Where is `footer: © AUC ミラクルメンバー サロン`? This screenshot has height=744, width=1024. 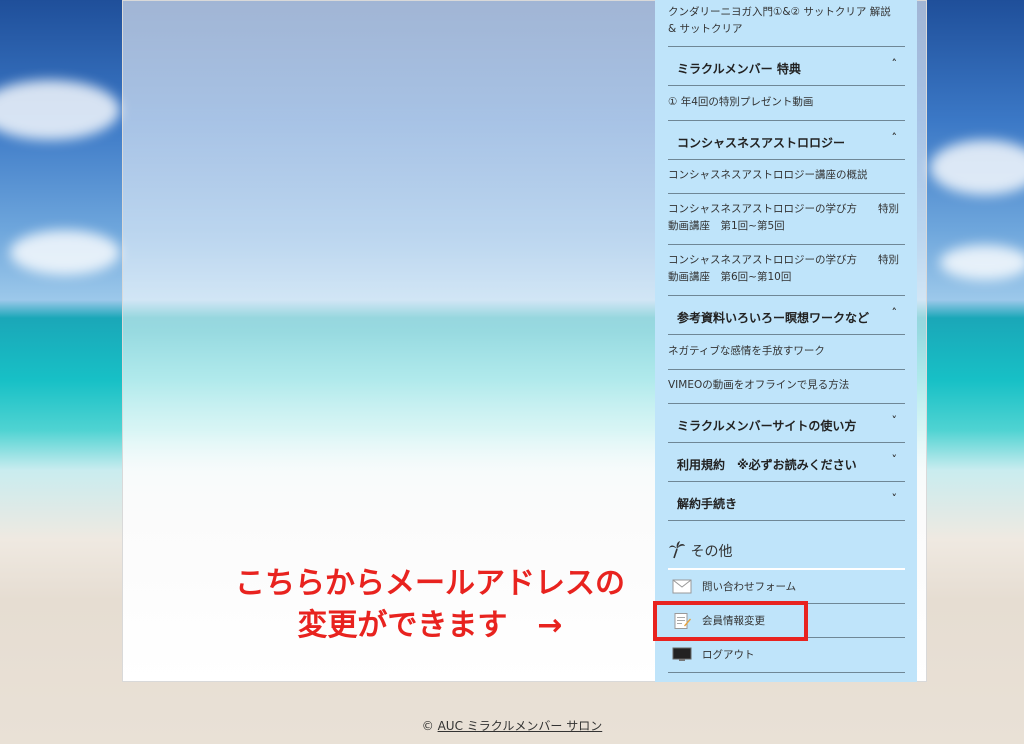
footer: © AUC ミラクルメンバー サロン is located at coordinates (512, 725).